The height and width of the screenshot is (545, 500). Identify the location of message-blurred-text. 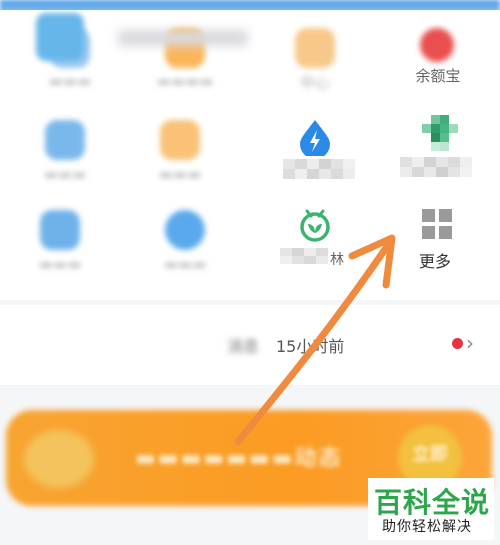
(183, 38).